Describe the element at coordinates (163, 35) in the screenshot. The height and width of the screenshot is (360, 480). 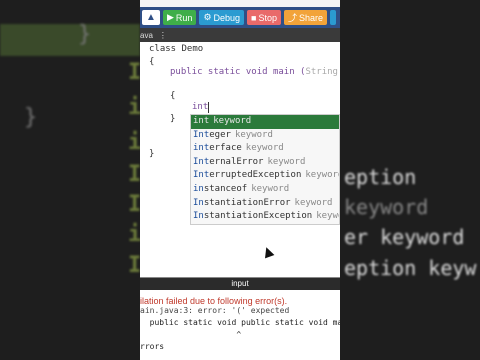
I see `tab-menu-icon: ⋮` at that location.